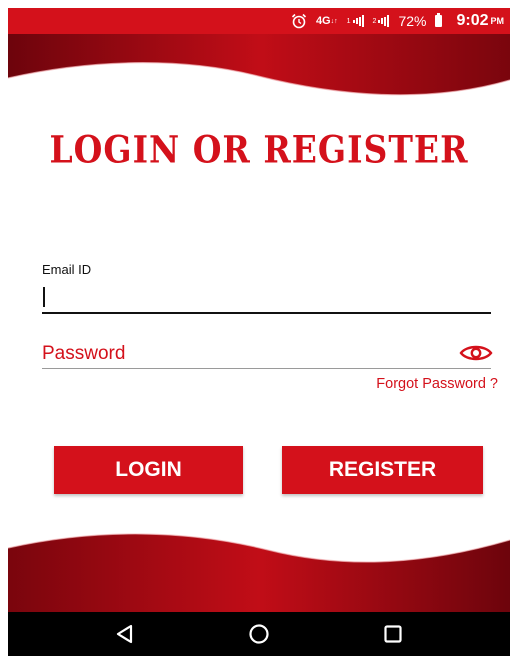  I want to click on network-type-label: 4G, so click(323, 21).